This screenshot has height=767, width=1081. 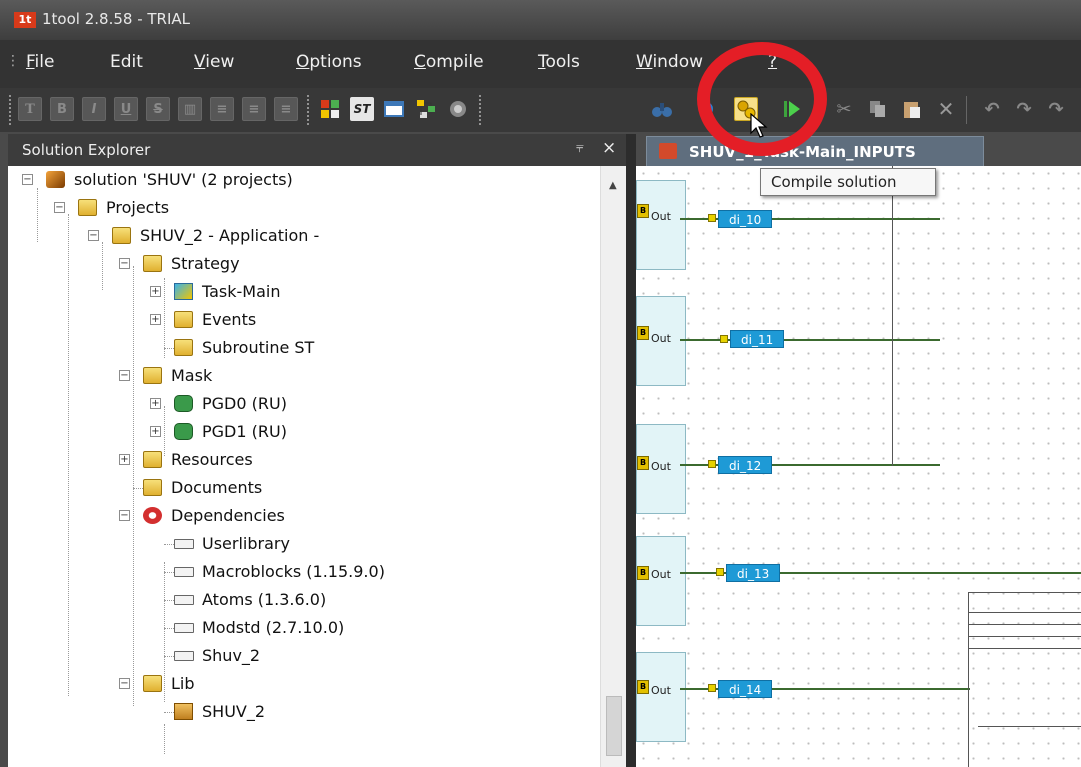 What do you see at coordinates (183, 711) in the screenshot?
I see `library-icon` at bounding box center [183, 711].